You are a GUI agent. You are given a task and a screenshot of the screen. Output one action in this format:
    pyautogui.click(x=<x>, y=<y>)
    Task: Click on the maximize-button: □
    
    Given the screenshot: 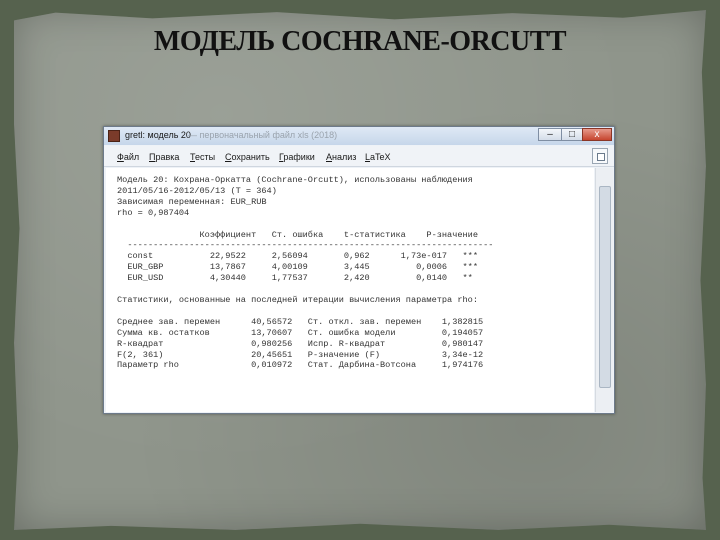 What is the action you would take?
    pyautogui.click(x=572, y=134)
    